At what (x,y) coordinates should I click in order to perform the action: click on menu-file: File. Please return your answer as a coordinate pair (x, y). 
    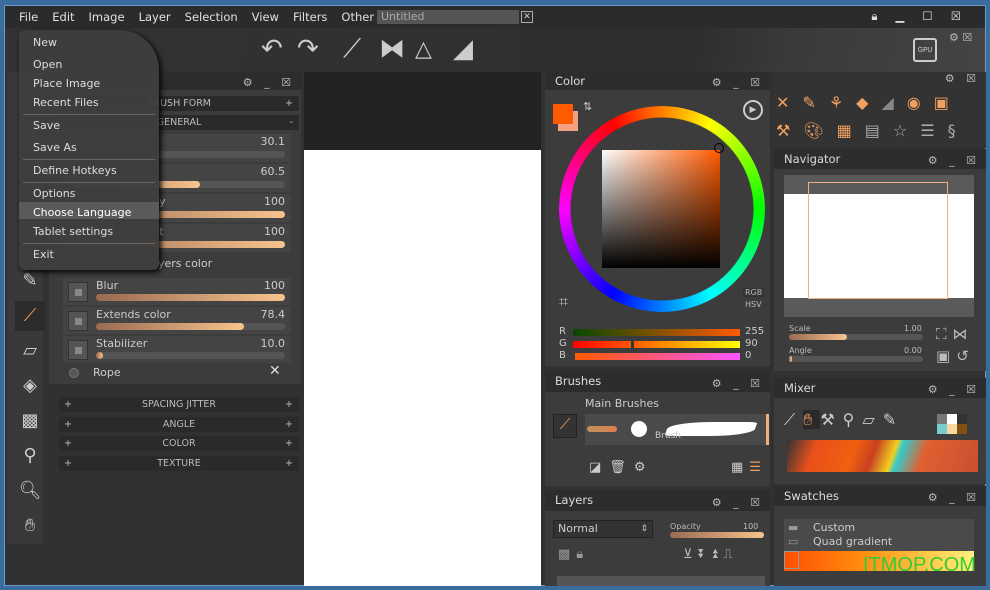
    Looking at the image, I should click on (28, 17).